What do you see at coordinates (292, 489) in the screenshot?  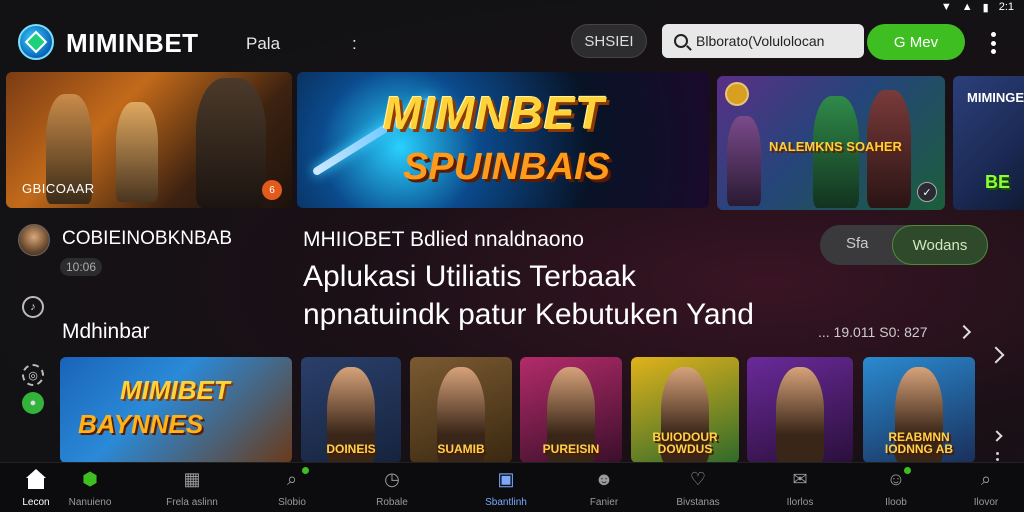 I see `nav-item: ⌕ Slobio` at bounding box center [292, 489].